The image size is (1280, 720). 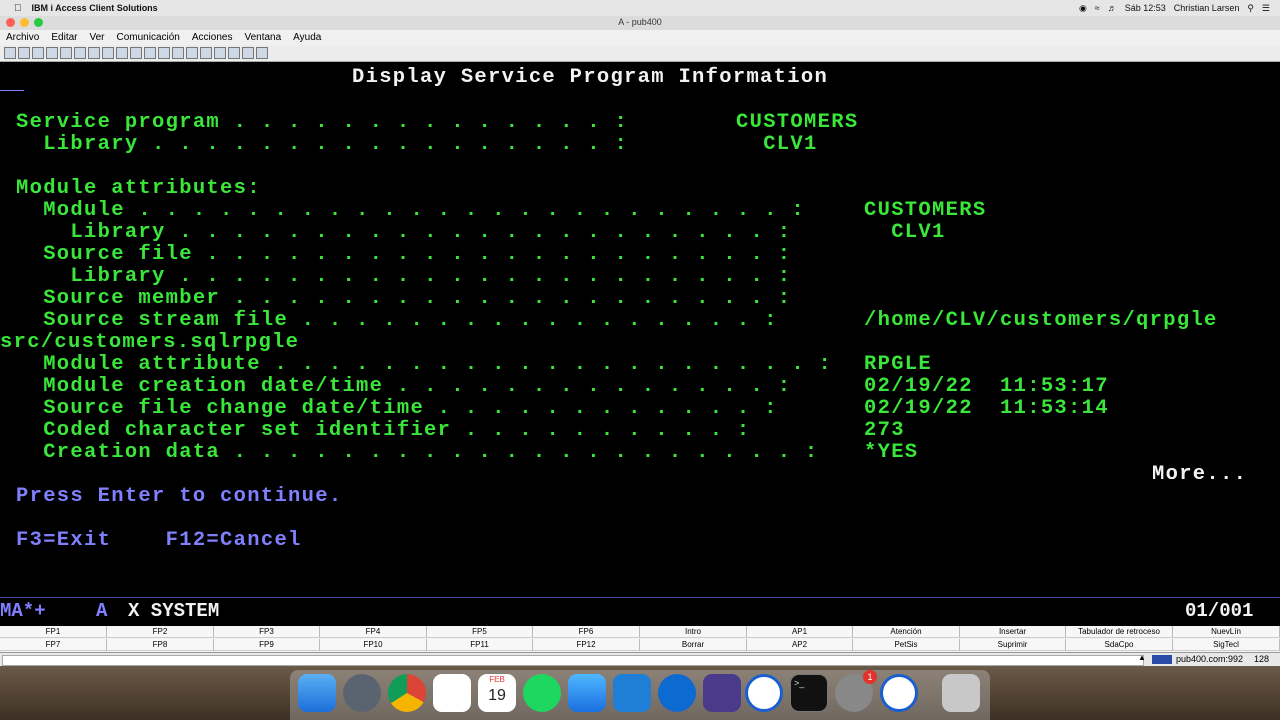 What do you see at coordinates (64, 37) in the screenshot?
I see `menu-editar: Editar` at bounding box center [64, 37].